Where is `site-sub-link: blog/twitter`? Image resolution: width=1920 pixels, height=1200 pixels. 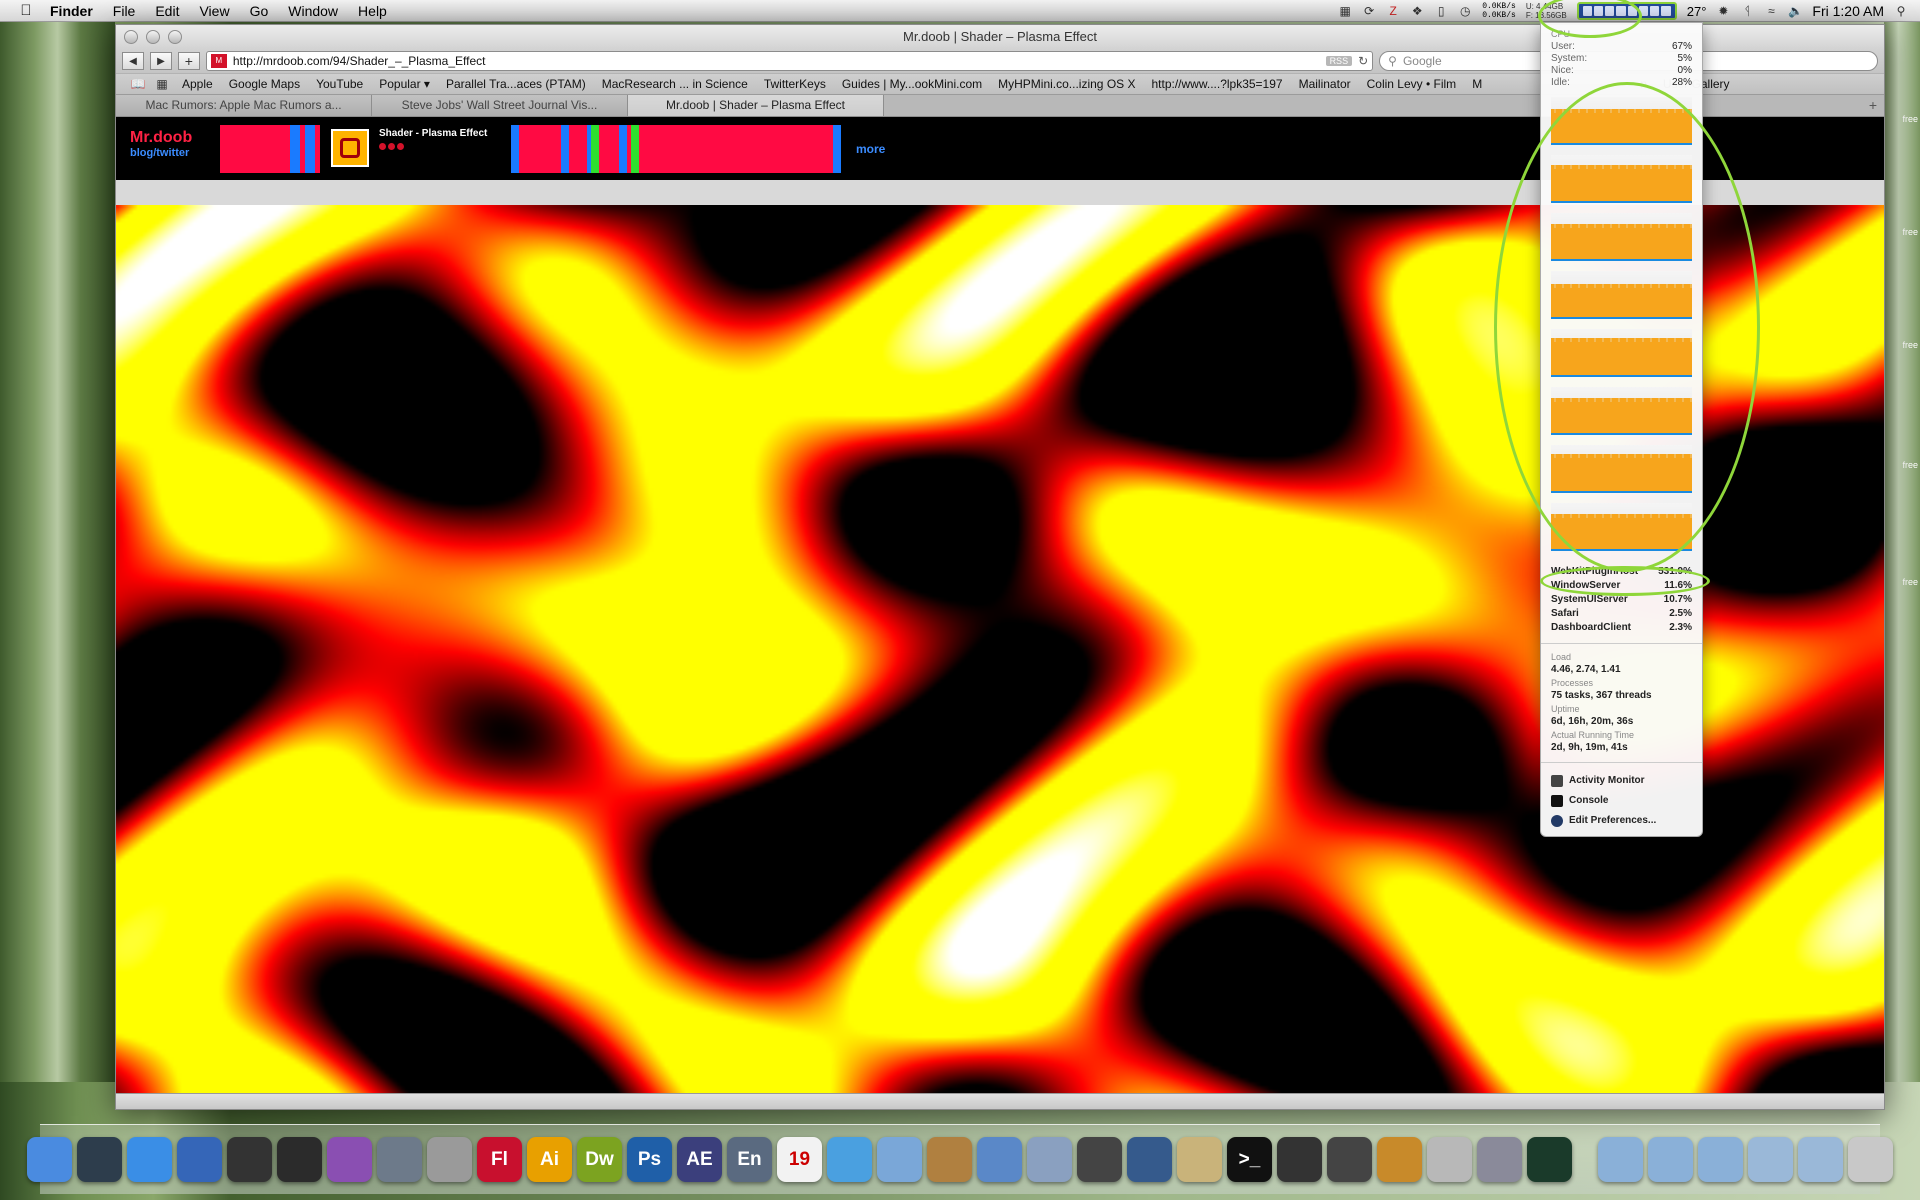
site-sub-link: blog/twitter is located at coordinates (159, 153).